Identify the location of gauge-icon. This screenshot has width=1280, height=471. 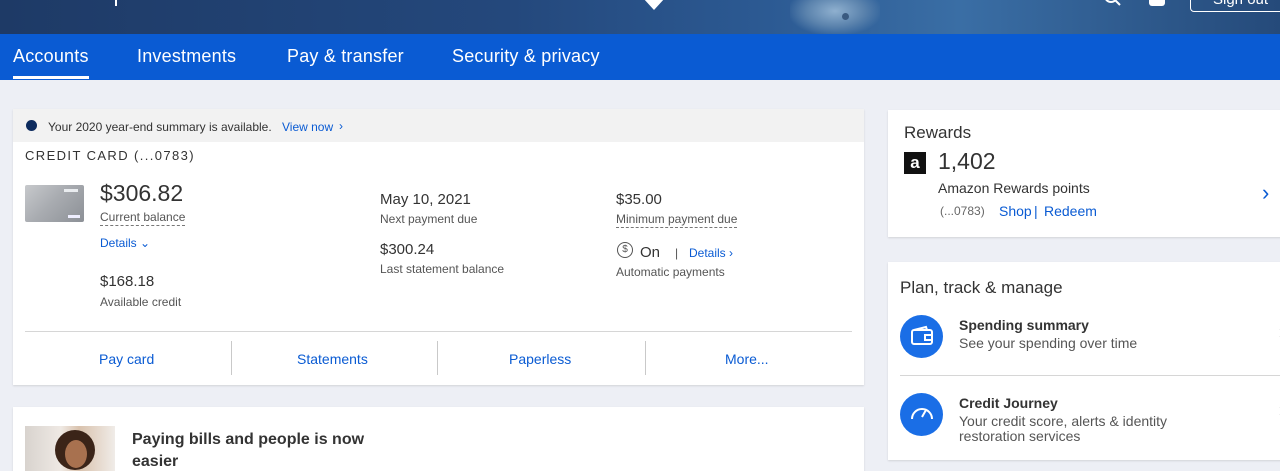
(921, 414).